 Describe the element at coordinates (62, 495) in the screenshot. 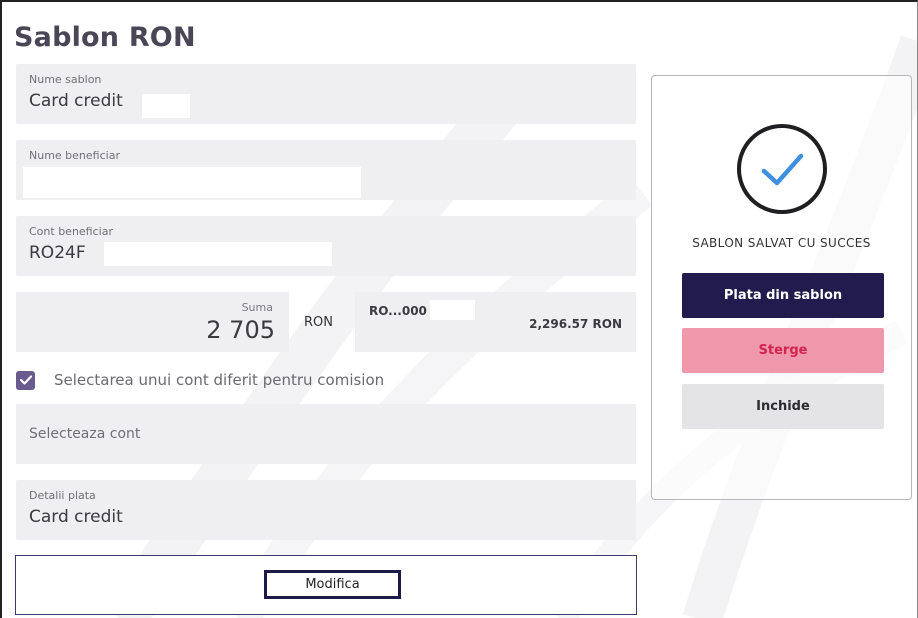

I see `payment-details-label: Detalii plata` at that location.